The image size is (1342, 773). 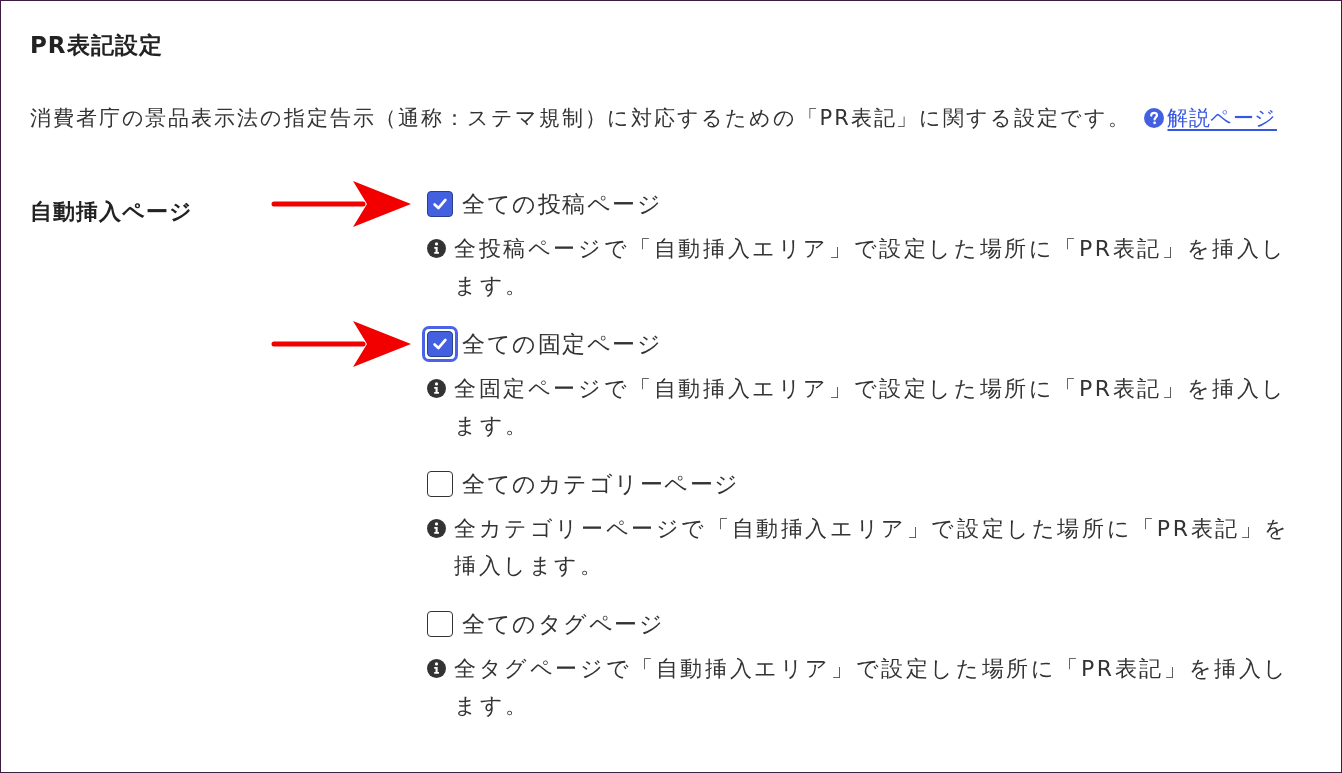 What do you see at coordinates (601, 484) in the screenshot?
I see `checkbox-label: 全てのカテゴリーページ` at bounding box center [601, 484].